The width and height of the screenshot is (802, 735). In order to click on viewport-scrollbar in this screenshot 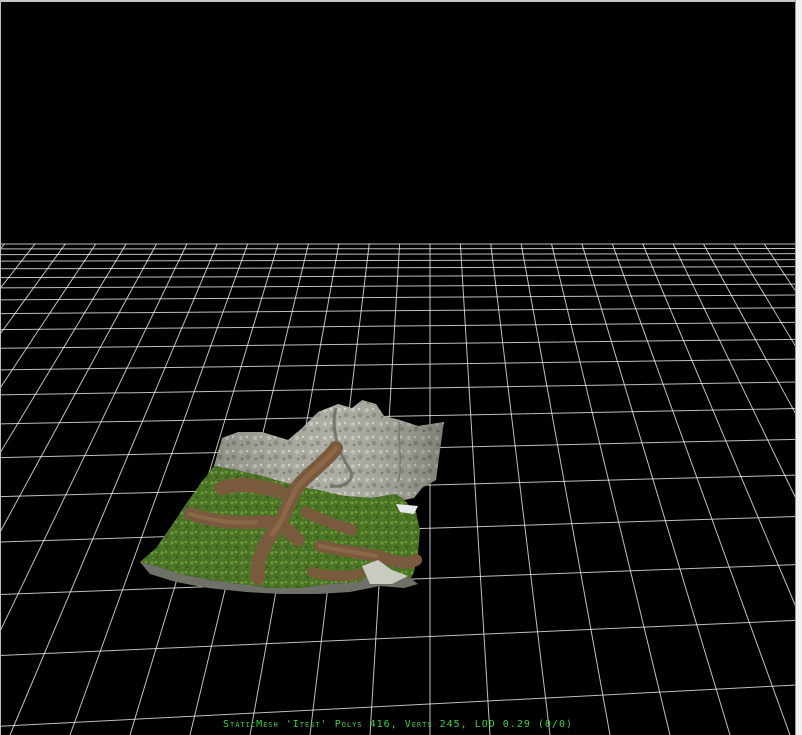, I will do `click(798, 367)`.